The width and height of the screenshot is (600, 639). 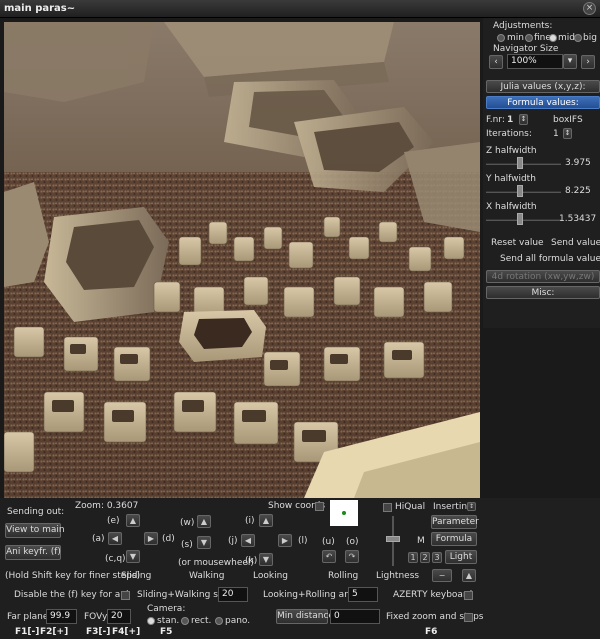 What do you see at coordinates (469, 575) in the screenshot?
I see `light-next-button: ▲` at bounding box center [469, 575].